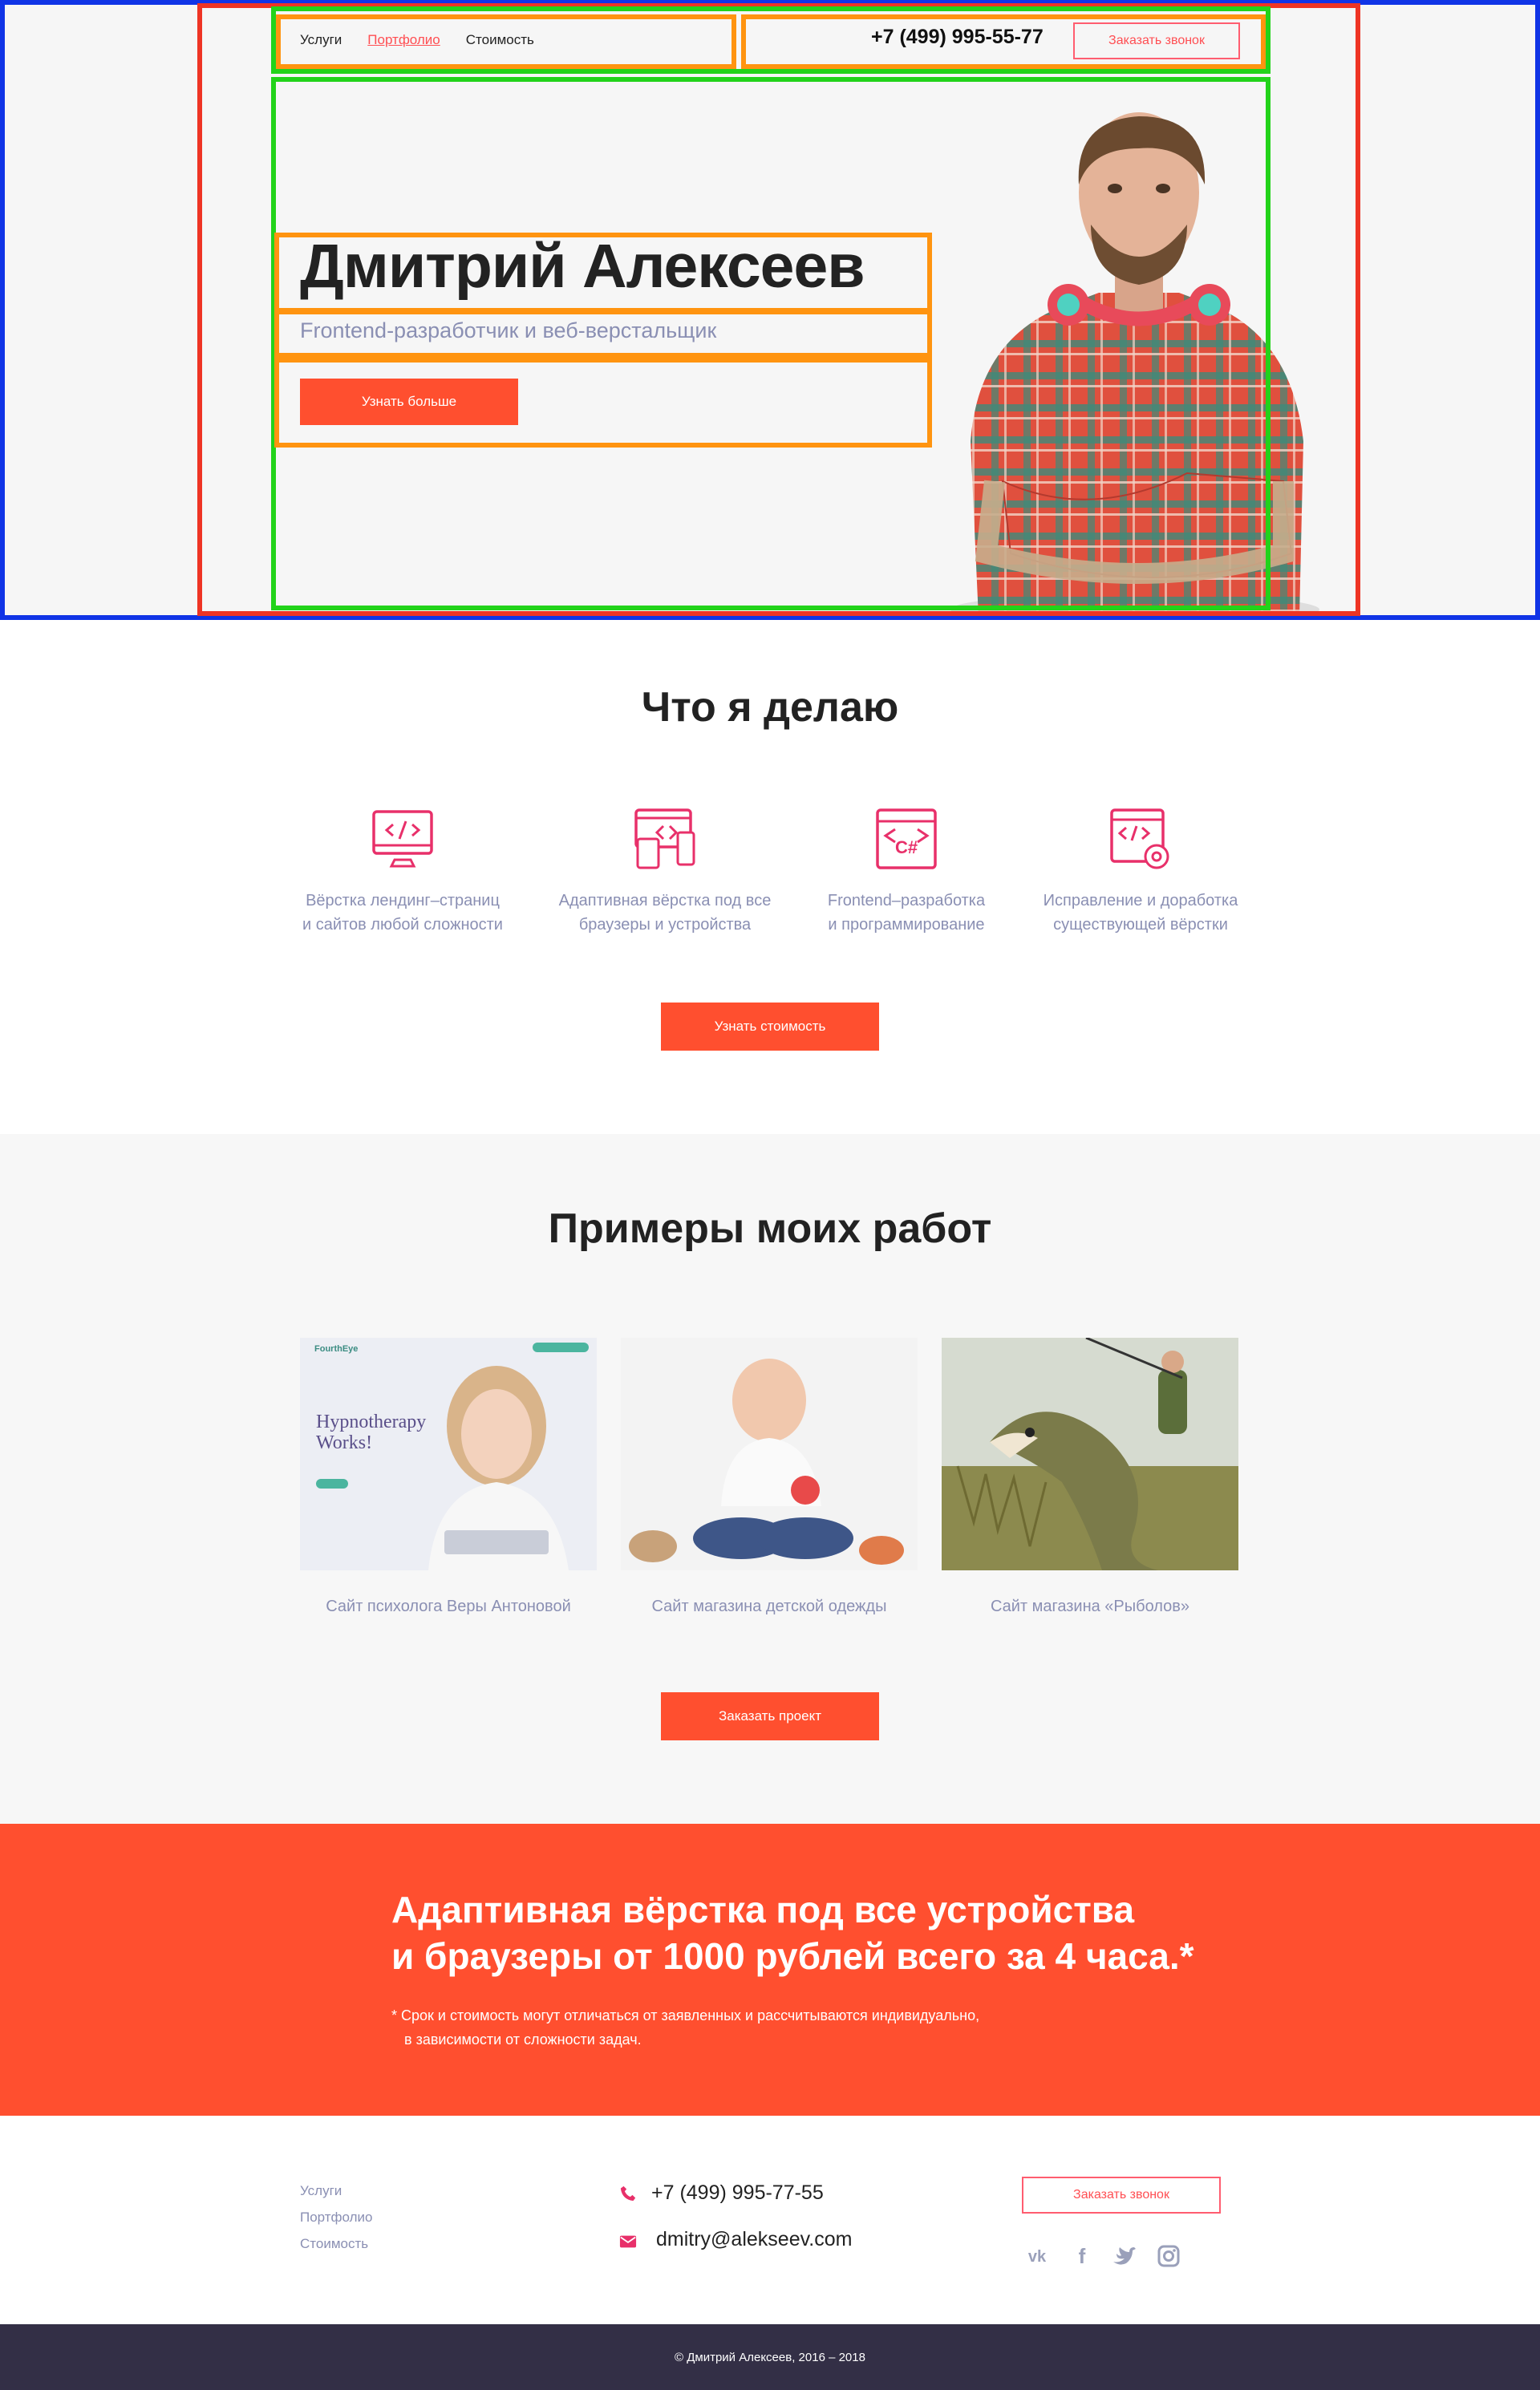 Image resolution: width=1540 pixels, height=2390 pixels. Describe the element at coordinates (770, 1228) in the screenshot. I see `works-title: Примеры моих работ` at that location.